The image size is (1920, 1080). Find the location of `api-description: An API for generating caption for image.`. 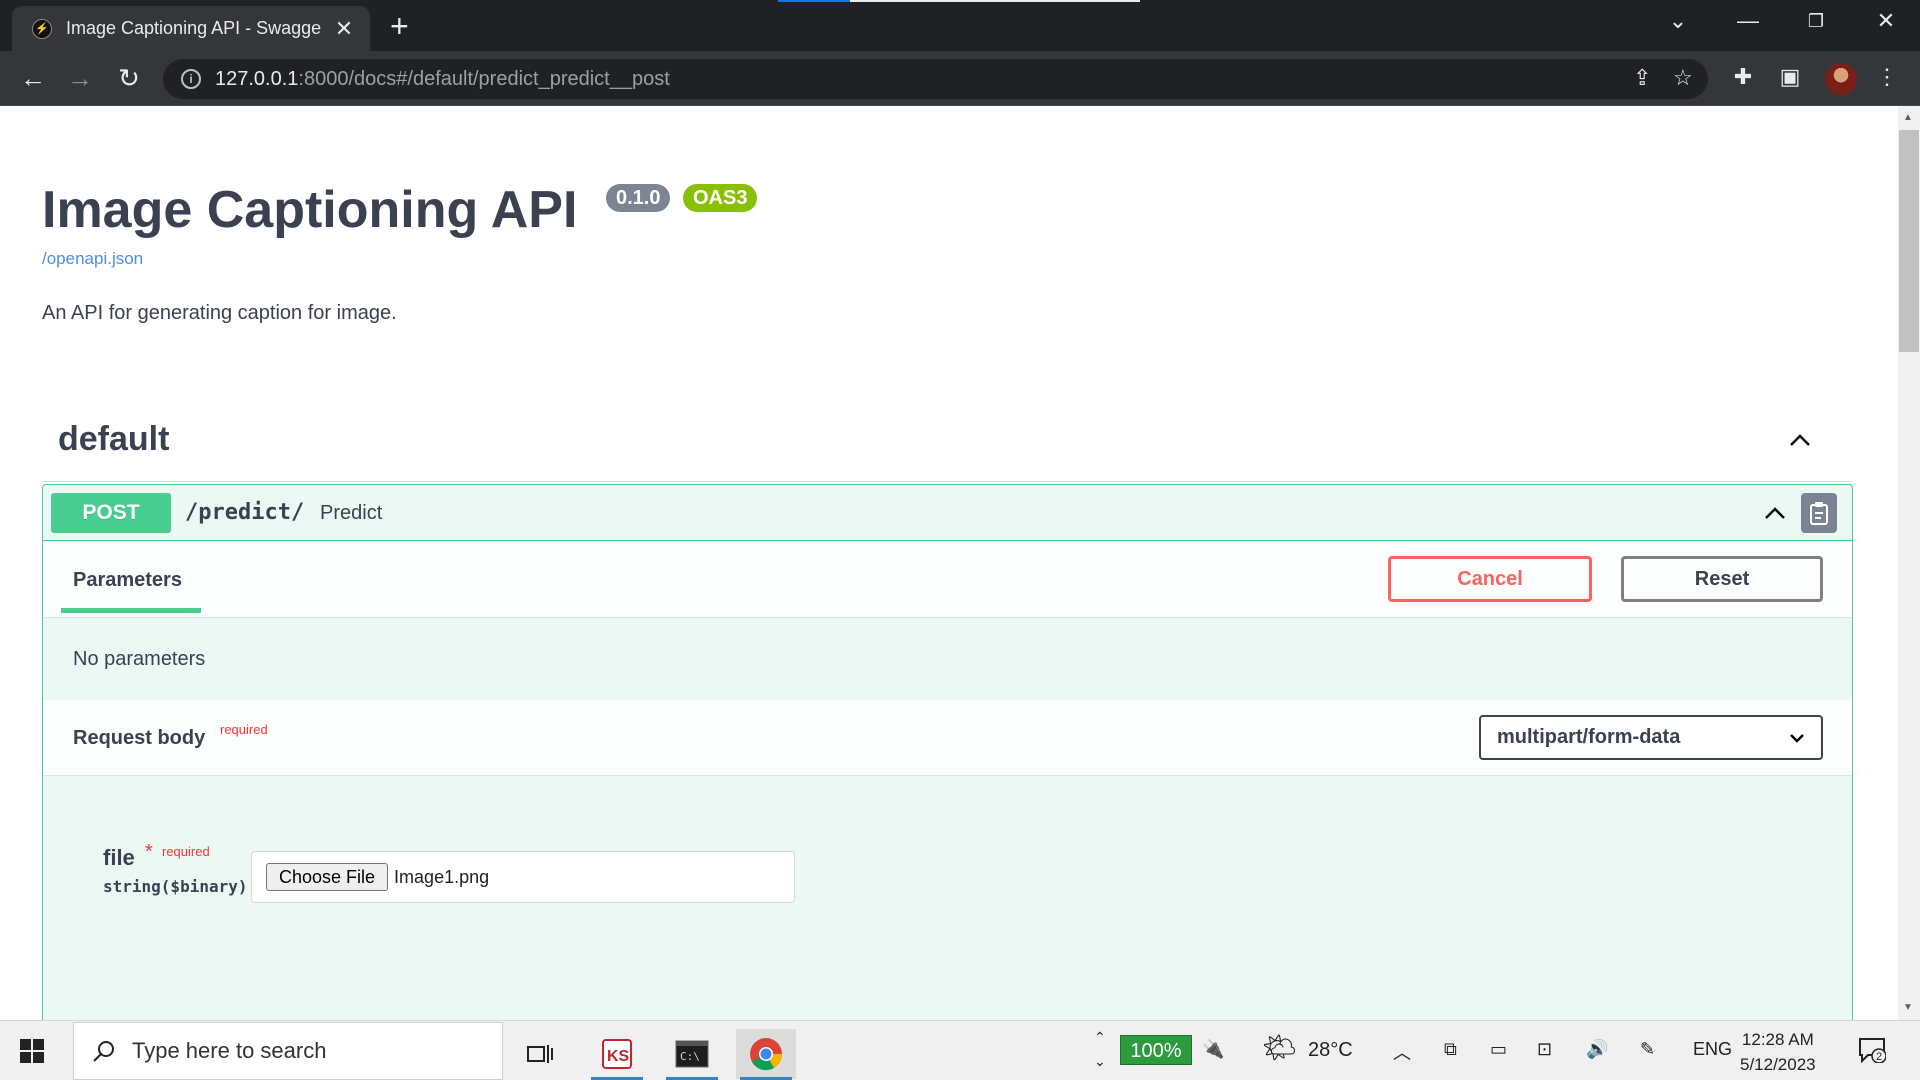

api-description: An API for generating caption for image. is located at coordinates (219, 313).